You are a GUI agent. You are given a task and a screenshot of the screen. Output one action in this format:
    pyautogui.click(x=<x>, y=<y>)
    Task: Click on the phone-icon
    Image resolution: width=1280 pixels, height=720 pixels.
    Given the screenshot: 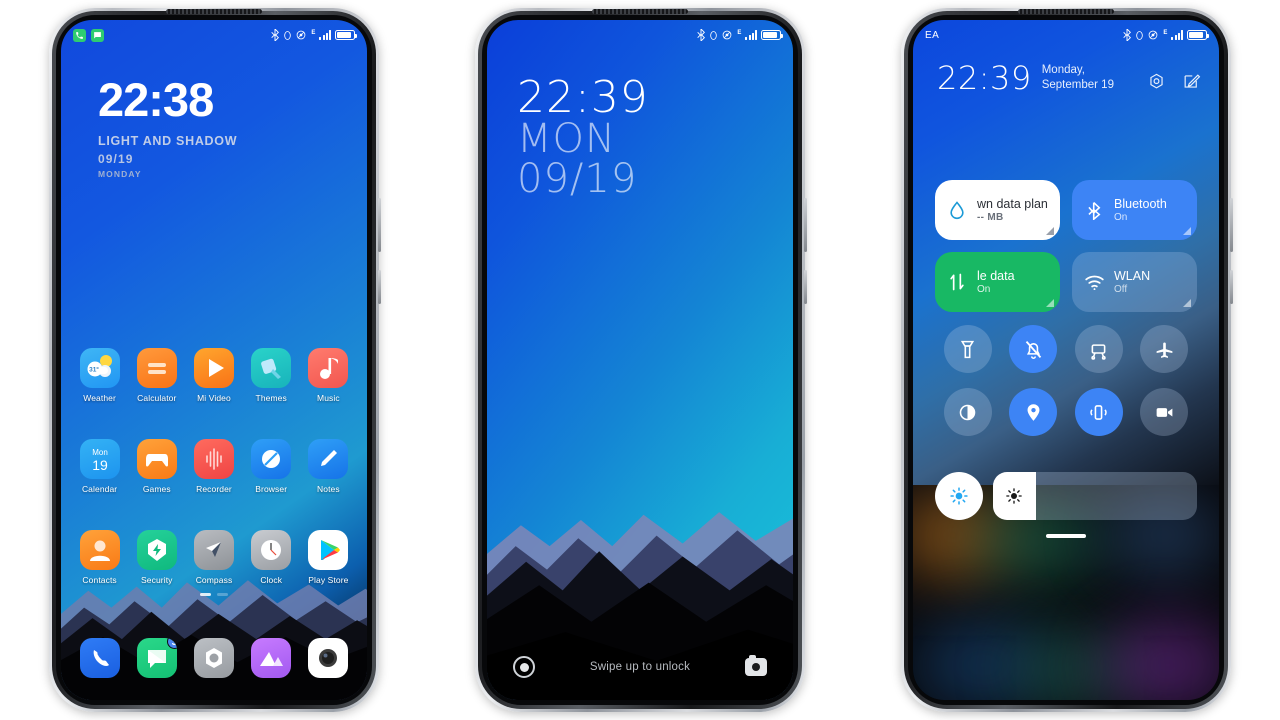 What is the action you would take?
    pyautogui.click(x=79, y=35)
    